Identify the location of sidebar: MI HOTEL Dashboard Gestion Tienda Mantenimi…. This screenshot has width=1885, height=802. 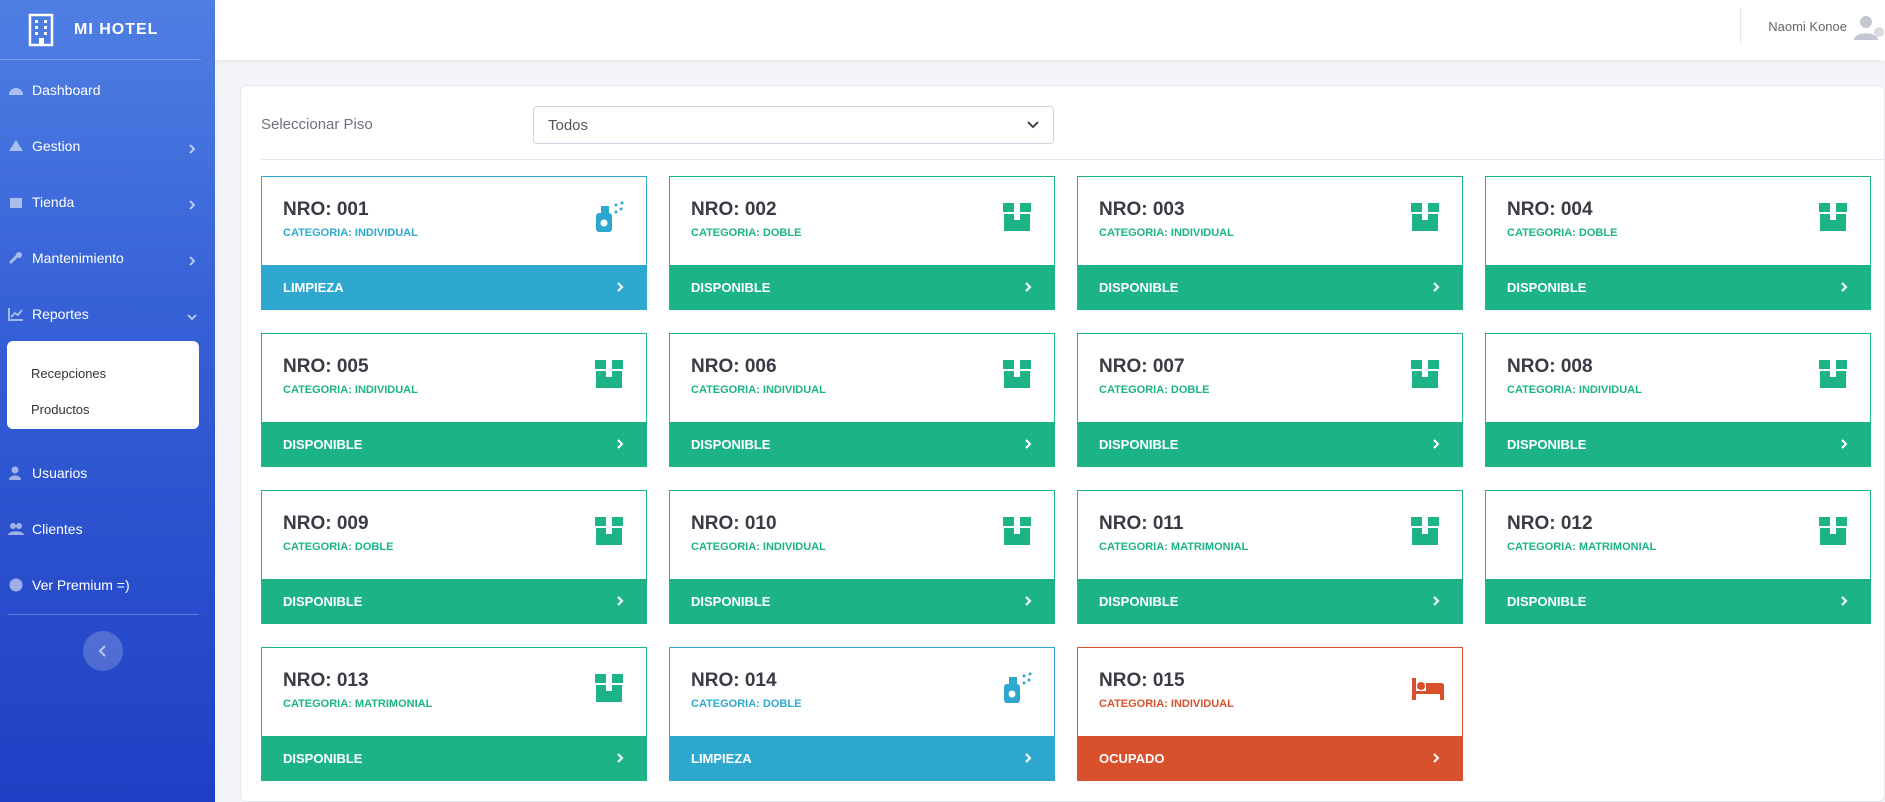
(107, 401).